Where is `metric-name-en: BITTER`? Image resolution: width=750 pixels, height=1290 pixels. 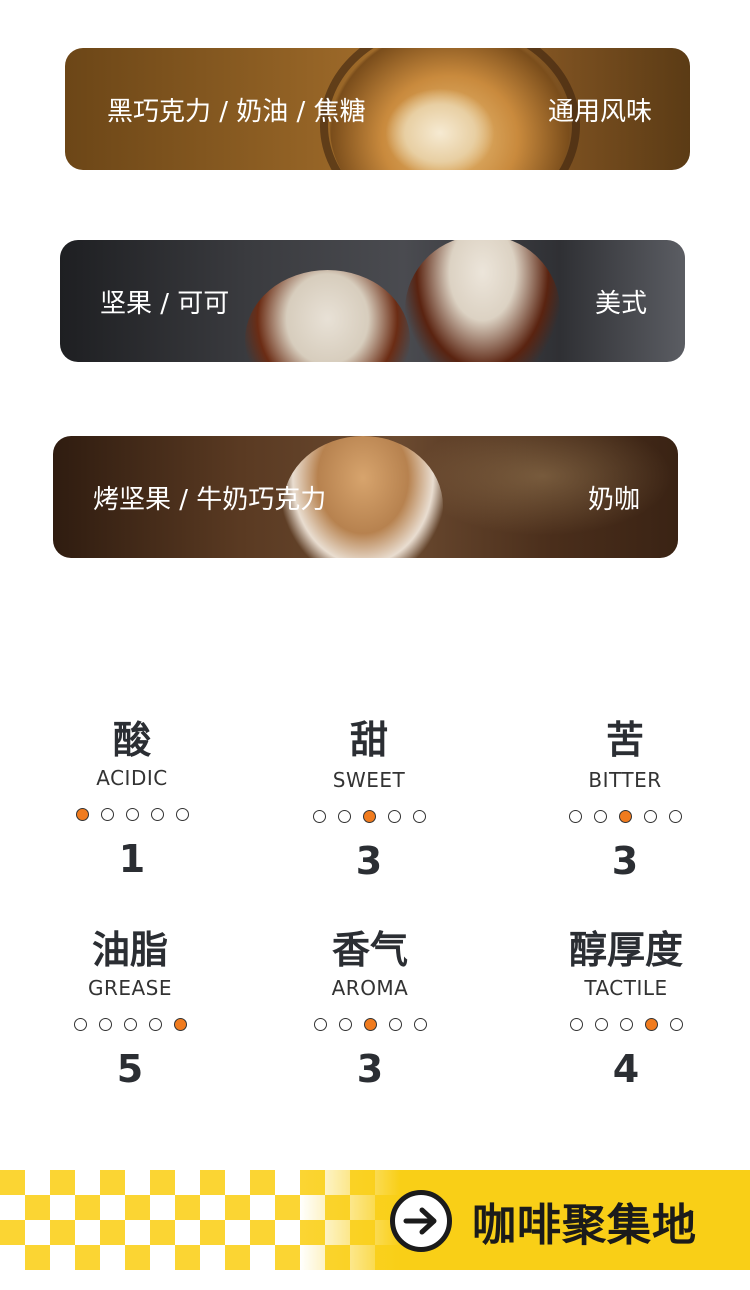
metric-name-en: BITTER is located at coordinates (625, 780).